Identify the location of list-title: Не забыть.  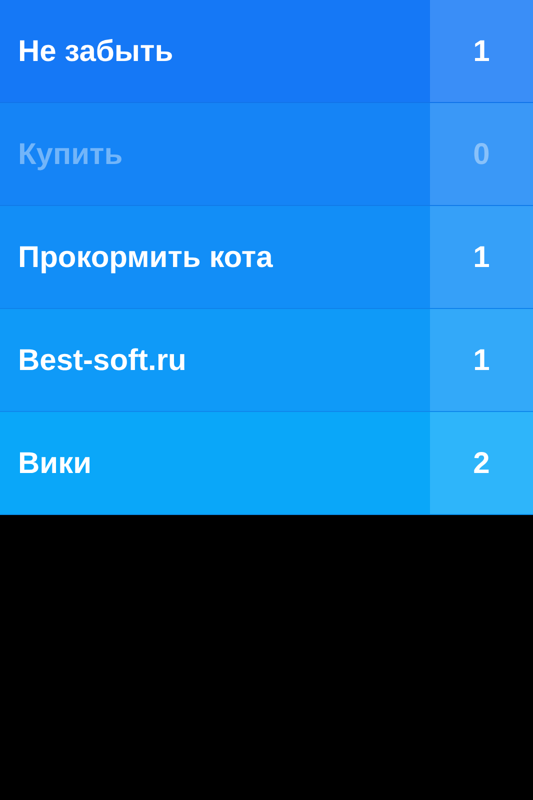
(96, 52).